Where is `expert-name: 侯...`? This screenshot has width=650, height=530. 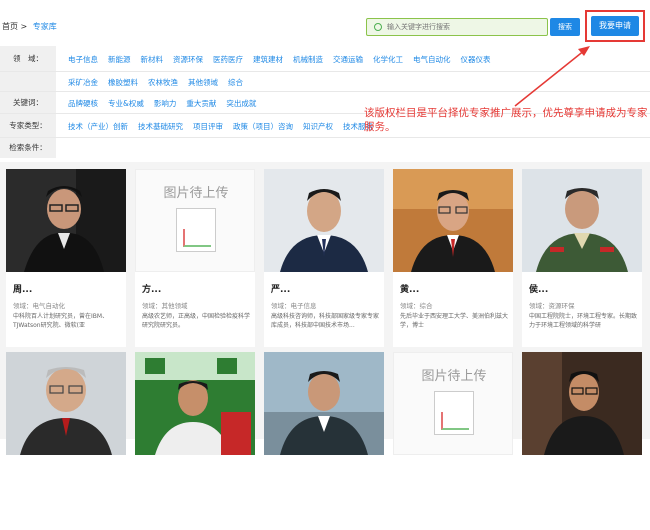 expert-name: 侯... is located at coordinates (539, 290).